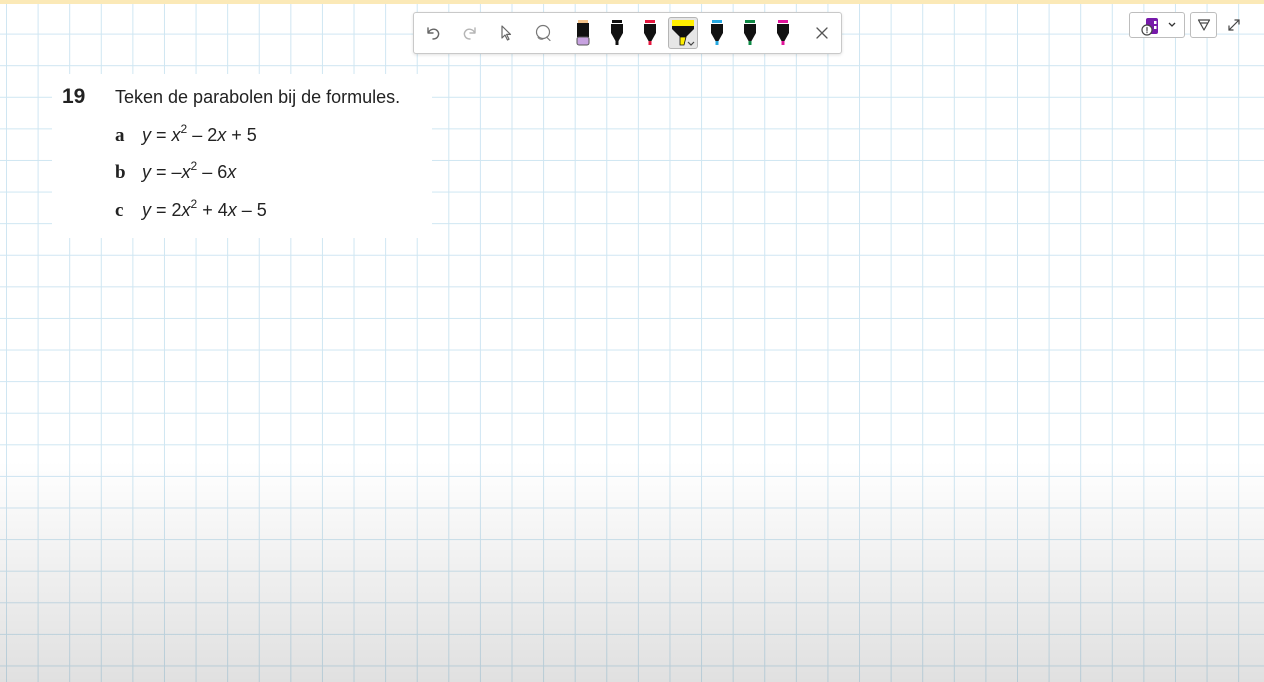  I want to click on undo-icon, so click(433, 33).